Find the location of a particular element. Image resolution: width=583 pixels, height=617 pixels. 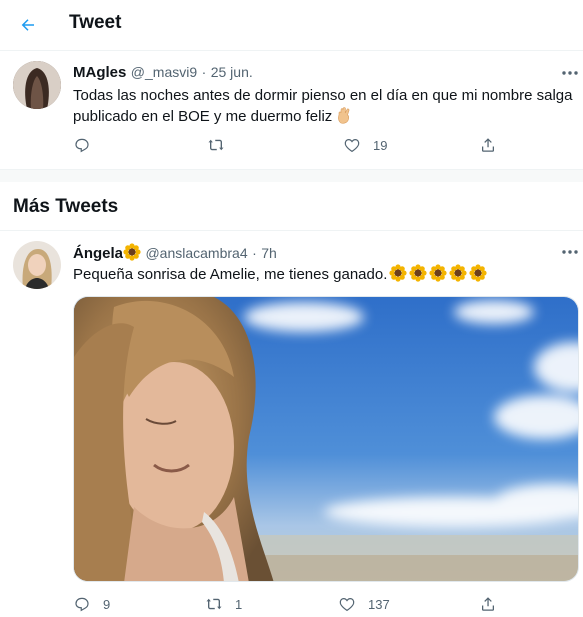

author-name: Ángela is located at coordinates (98, 253).